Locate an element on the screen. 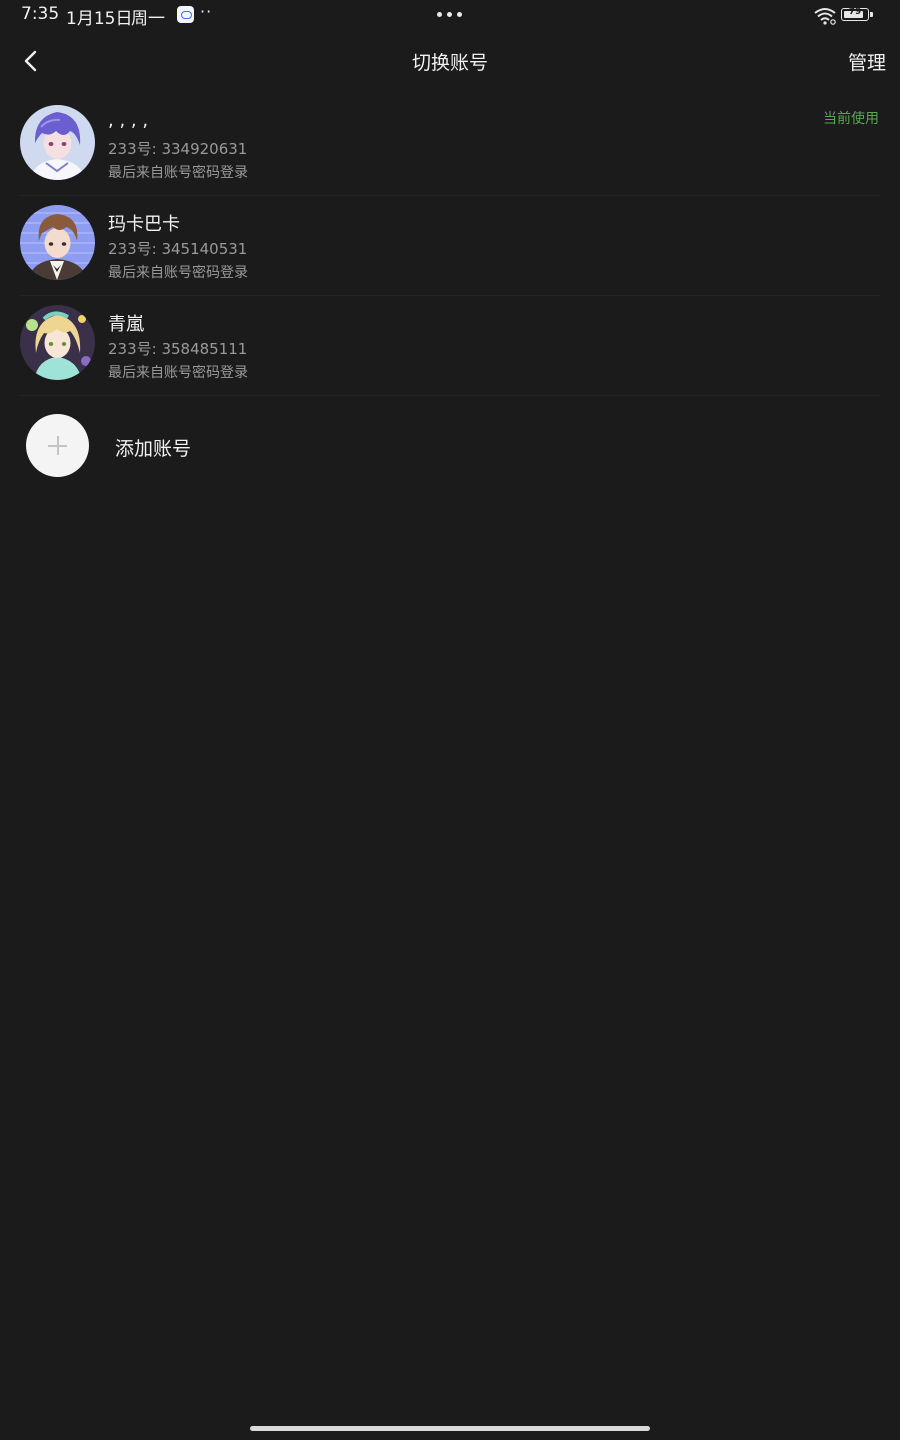  account-name: , , , , is located at coordinates (128, 120).